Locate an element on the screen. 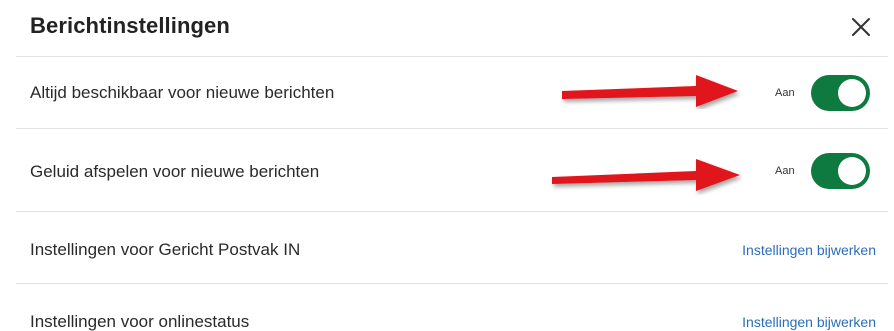  always-available-toggle is located at coordinates (840, 93).